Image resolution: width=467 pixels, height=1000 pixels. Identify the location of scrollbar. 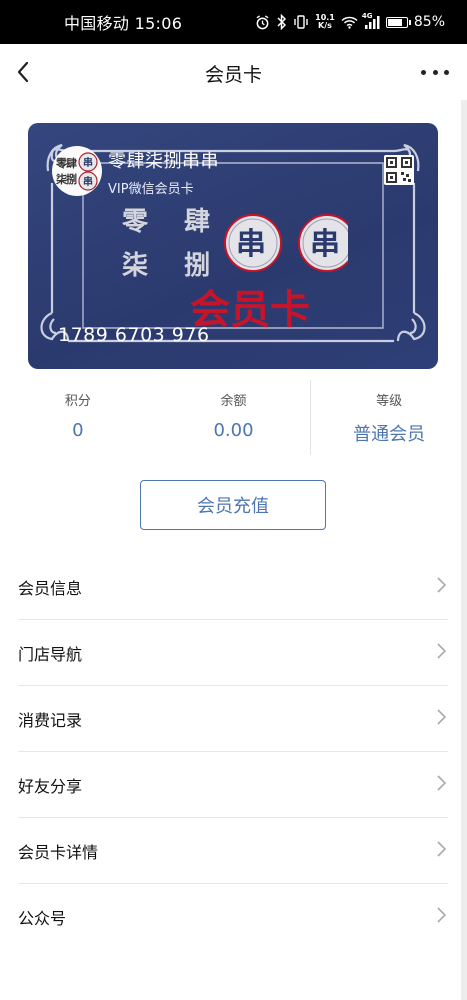
(464, 550).